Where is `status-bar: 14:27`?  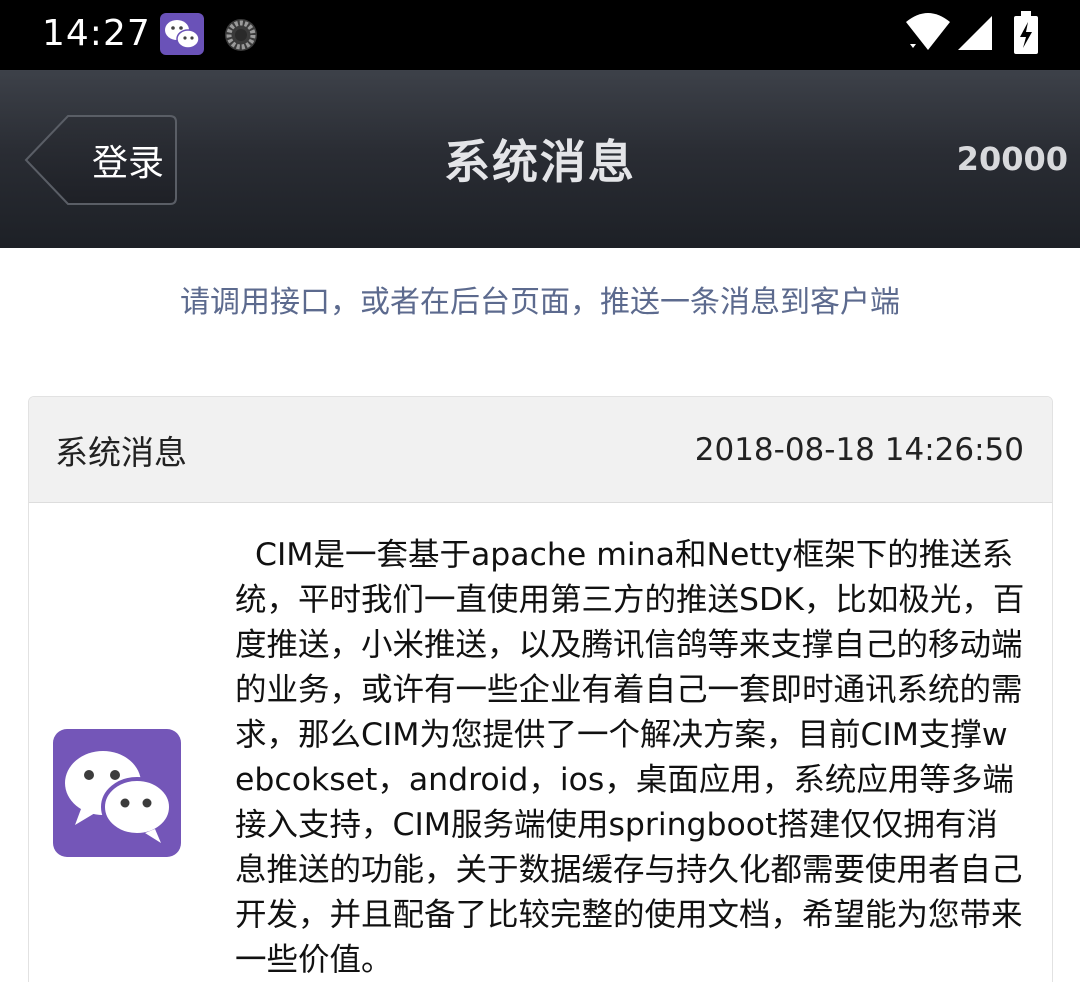 status-bar: 14:27 is located at coordinates (540, 35).